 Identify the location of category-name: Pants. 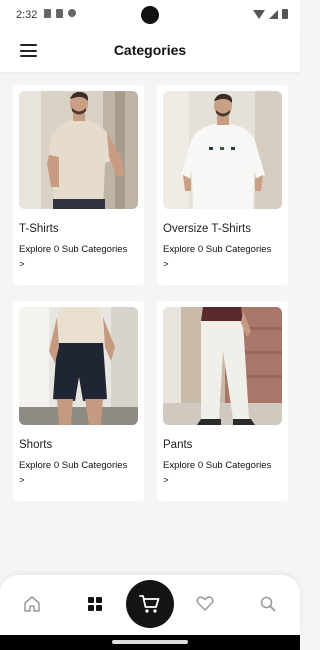
(178, 445).